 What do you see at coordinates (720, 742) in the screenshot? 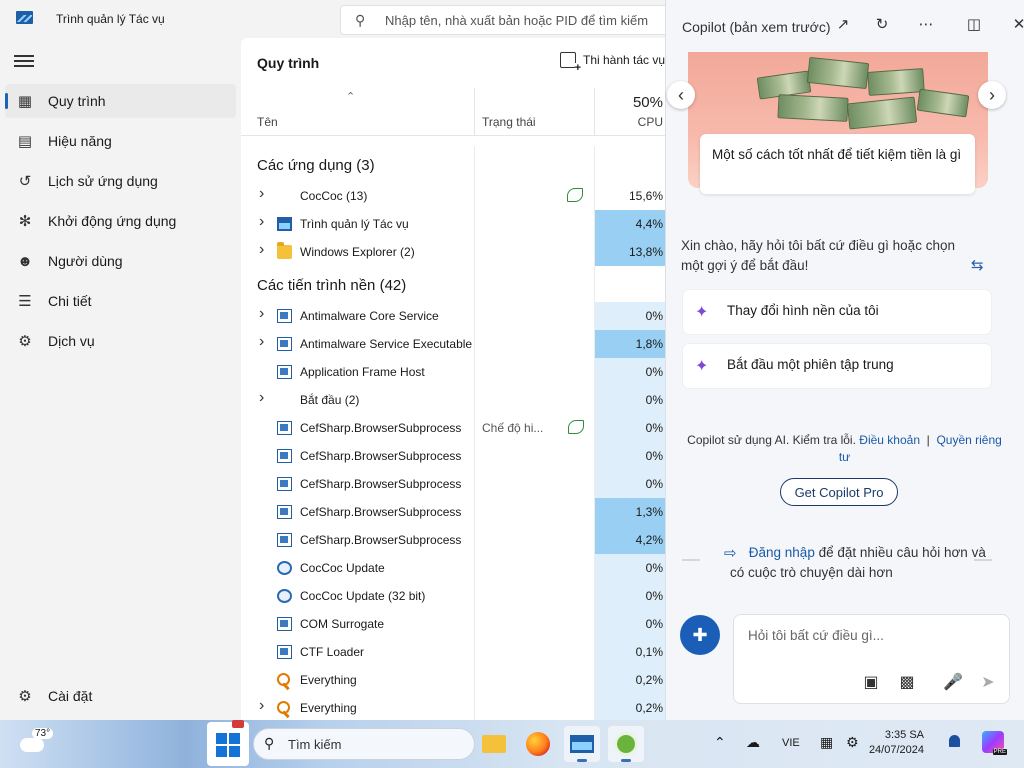
I see `chevron-up-icon: ⌃` at bounding box center [720, 742].